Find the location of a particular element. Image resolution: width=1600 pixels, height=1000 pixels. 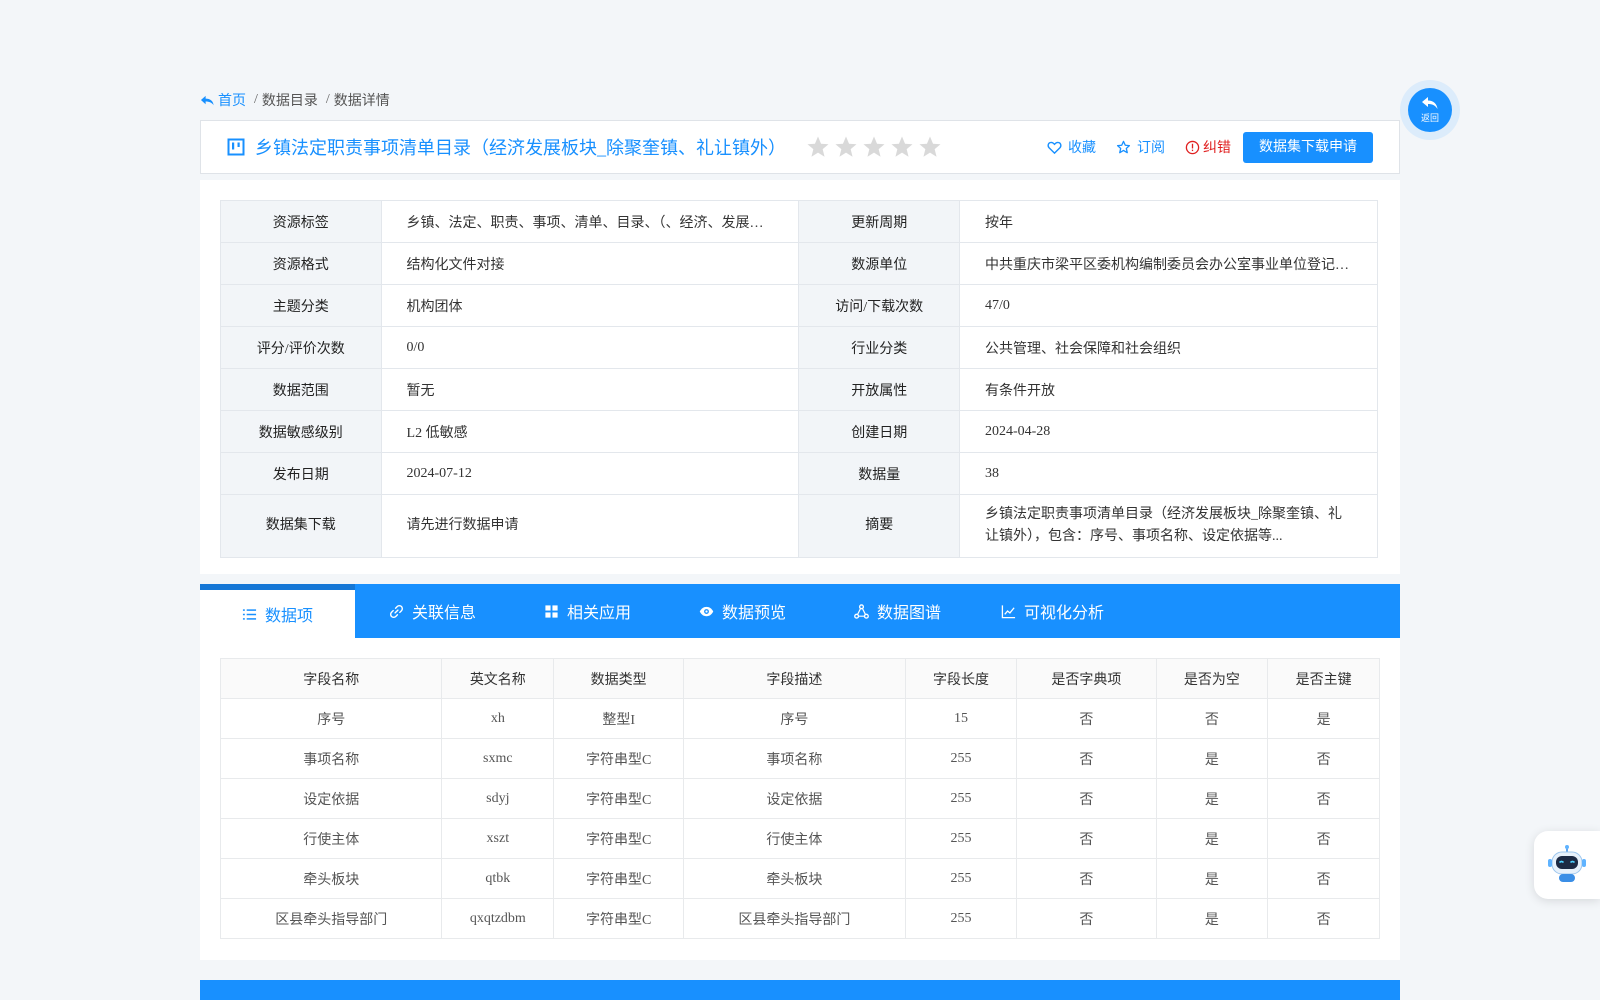

graph-icon is located at coordinates (861, 611).